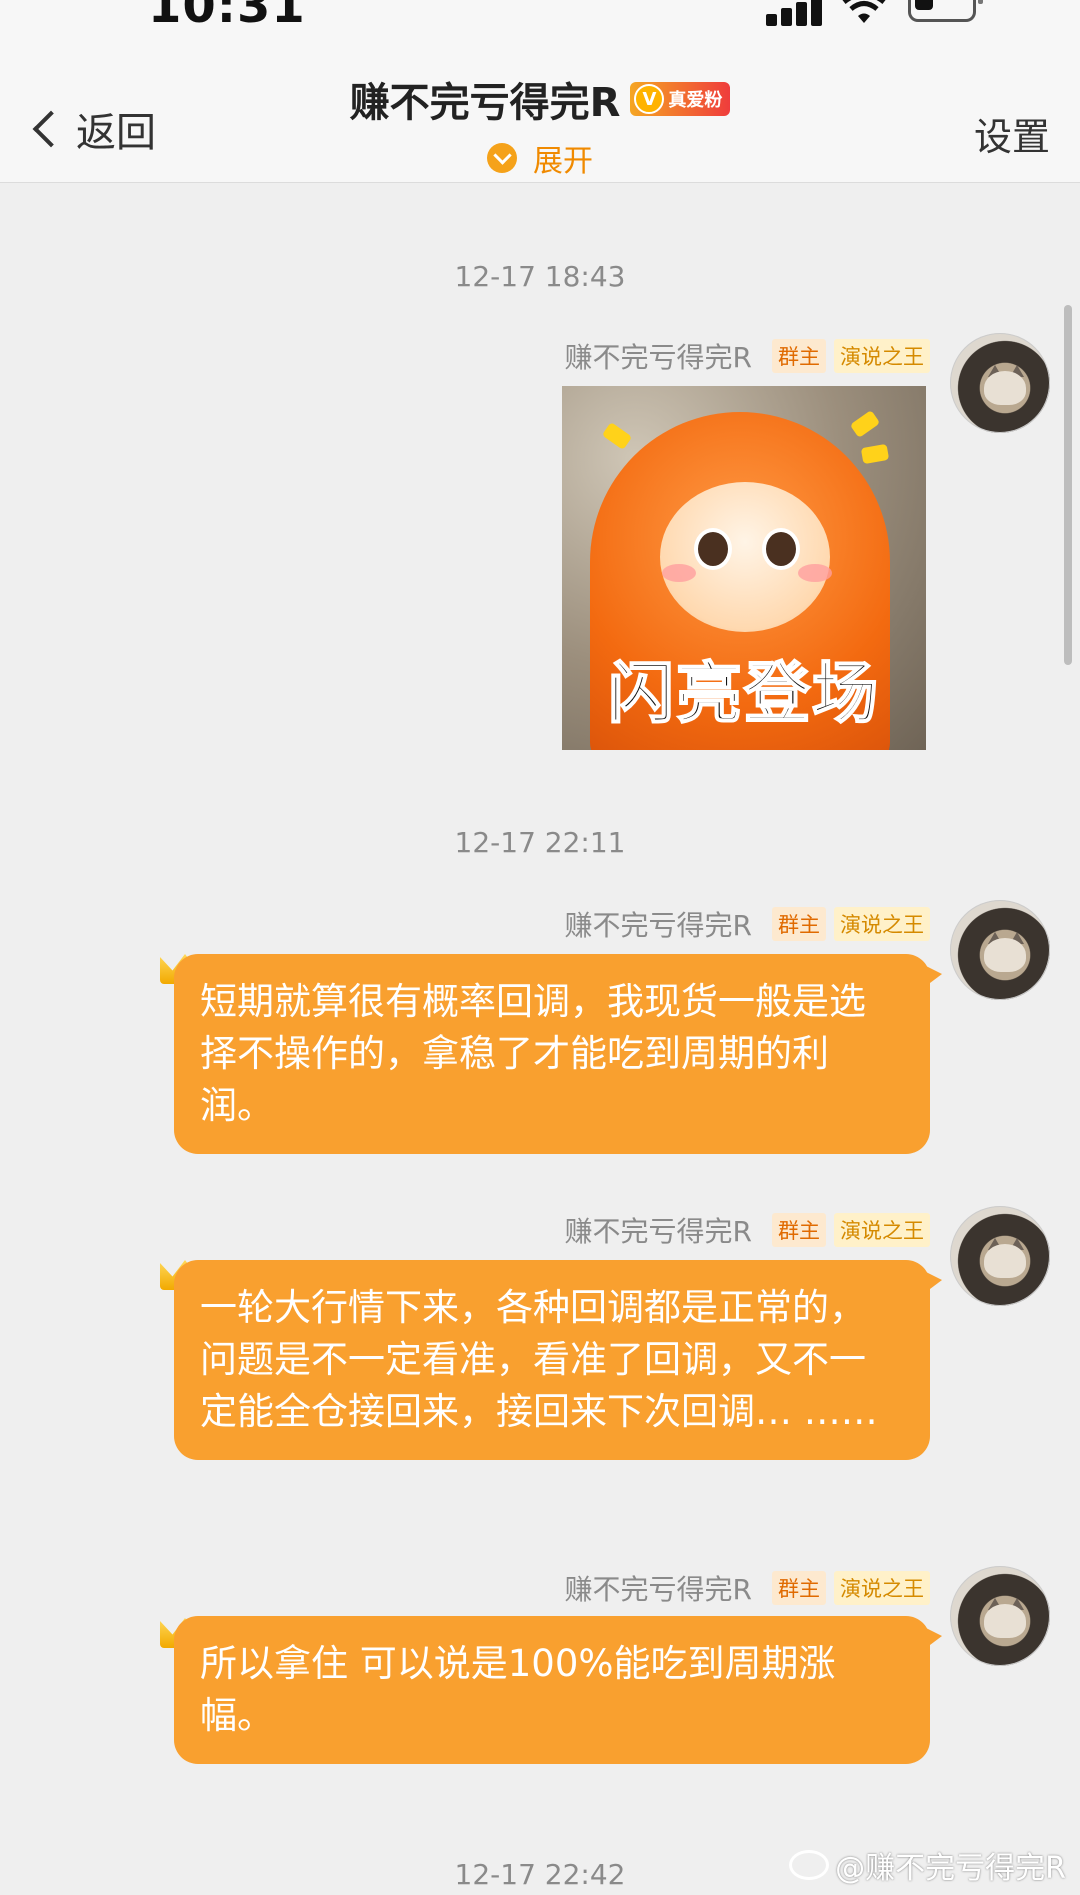  What do you see at coordinates (945, 11) in the screenshot?
I see `battery-icon` at bounding box center [945, 11].